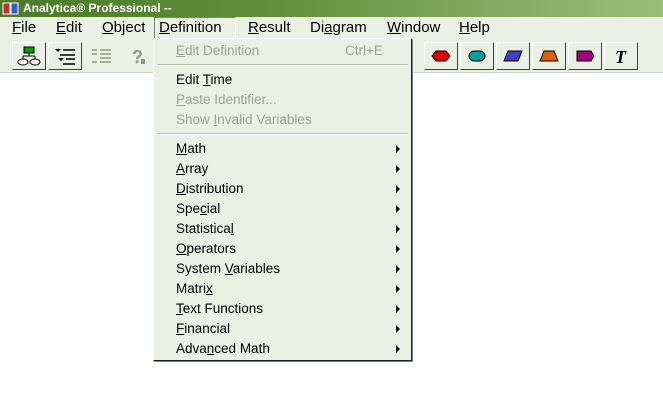 This screenshot has width=663, height=400. Describe the element at coordinates (282, 249) in the screenshot. I see `menu-item-operators: Operators` at that location.